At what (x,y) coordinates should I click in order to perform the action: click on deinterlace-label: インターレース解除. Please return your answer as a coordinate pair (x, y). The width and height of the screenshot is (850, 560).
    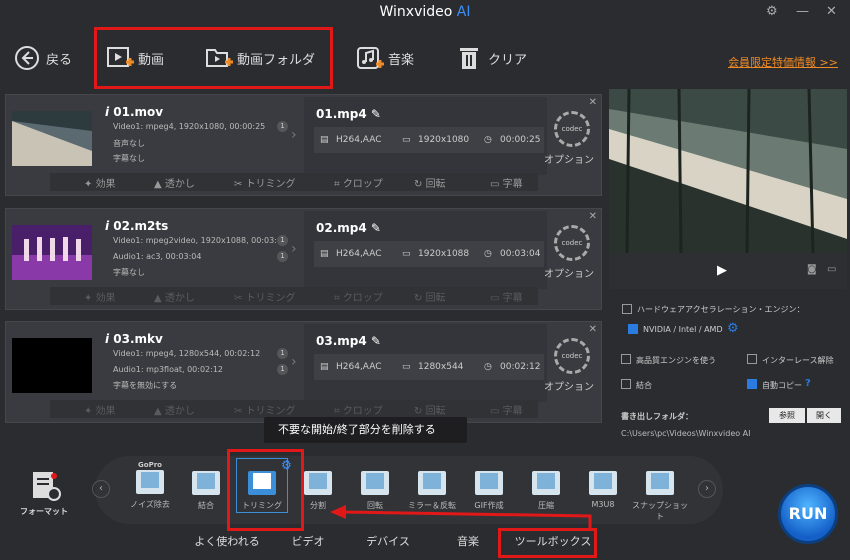
    Looking at the image, I should click on (798, 360).